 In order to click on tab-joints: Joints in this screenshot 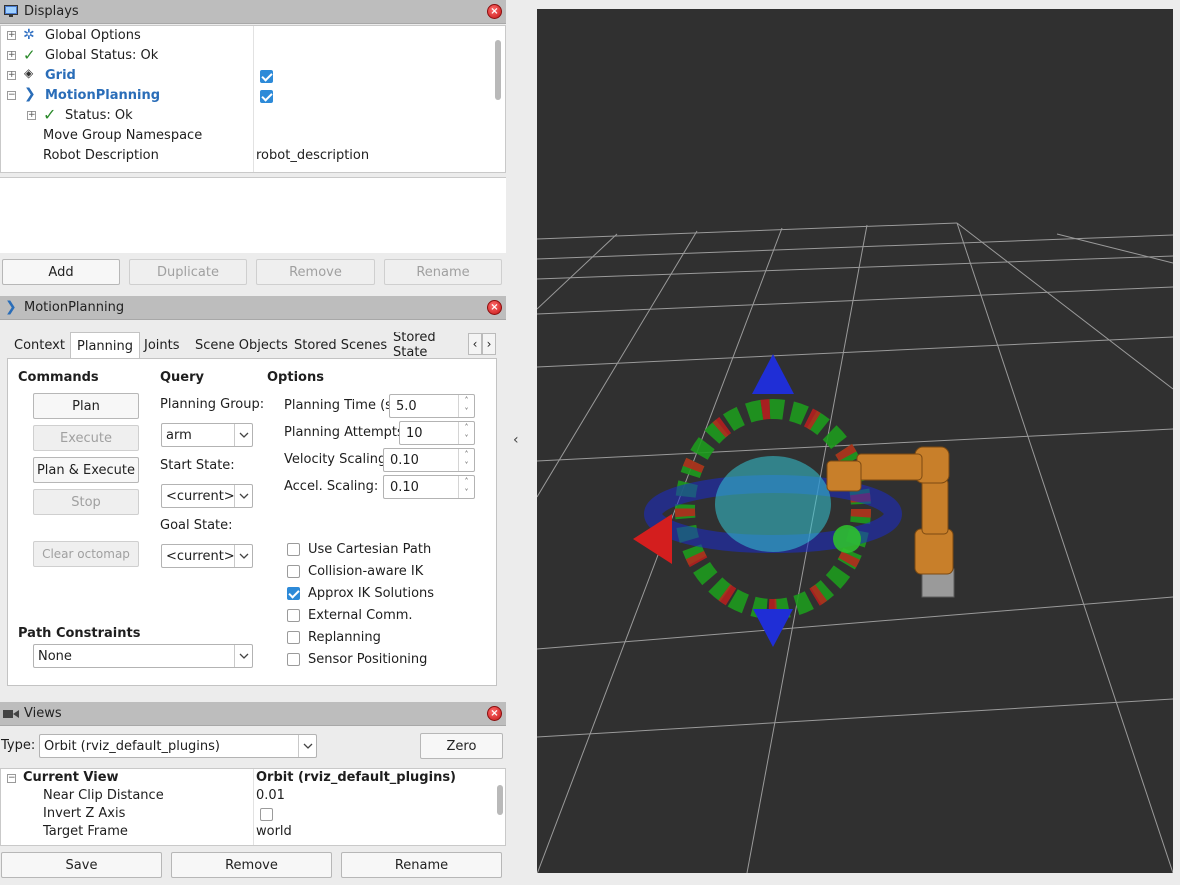, I will do `click(162, 345)`.